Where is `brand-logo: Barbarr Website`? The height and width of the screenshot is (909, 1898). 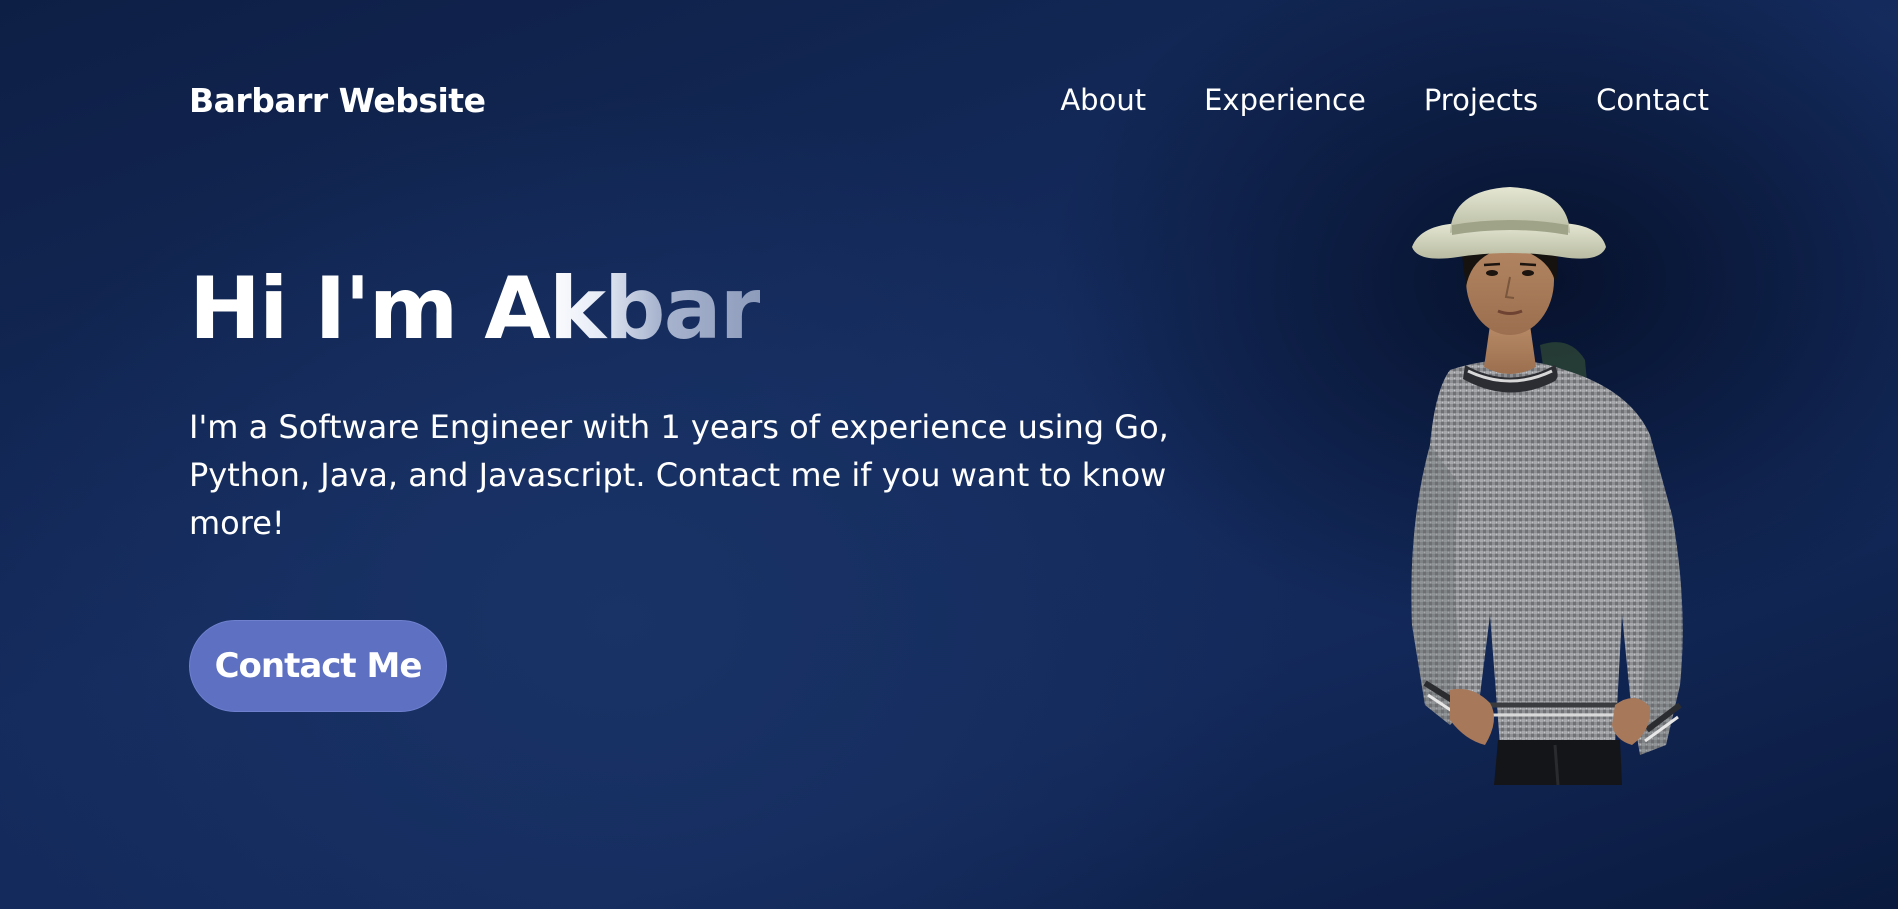
brand-logo: Barbarr Website is located at coordinates (337, 100).